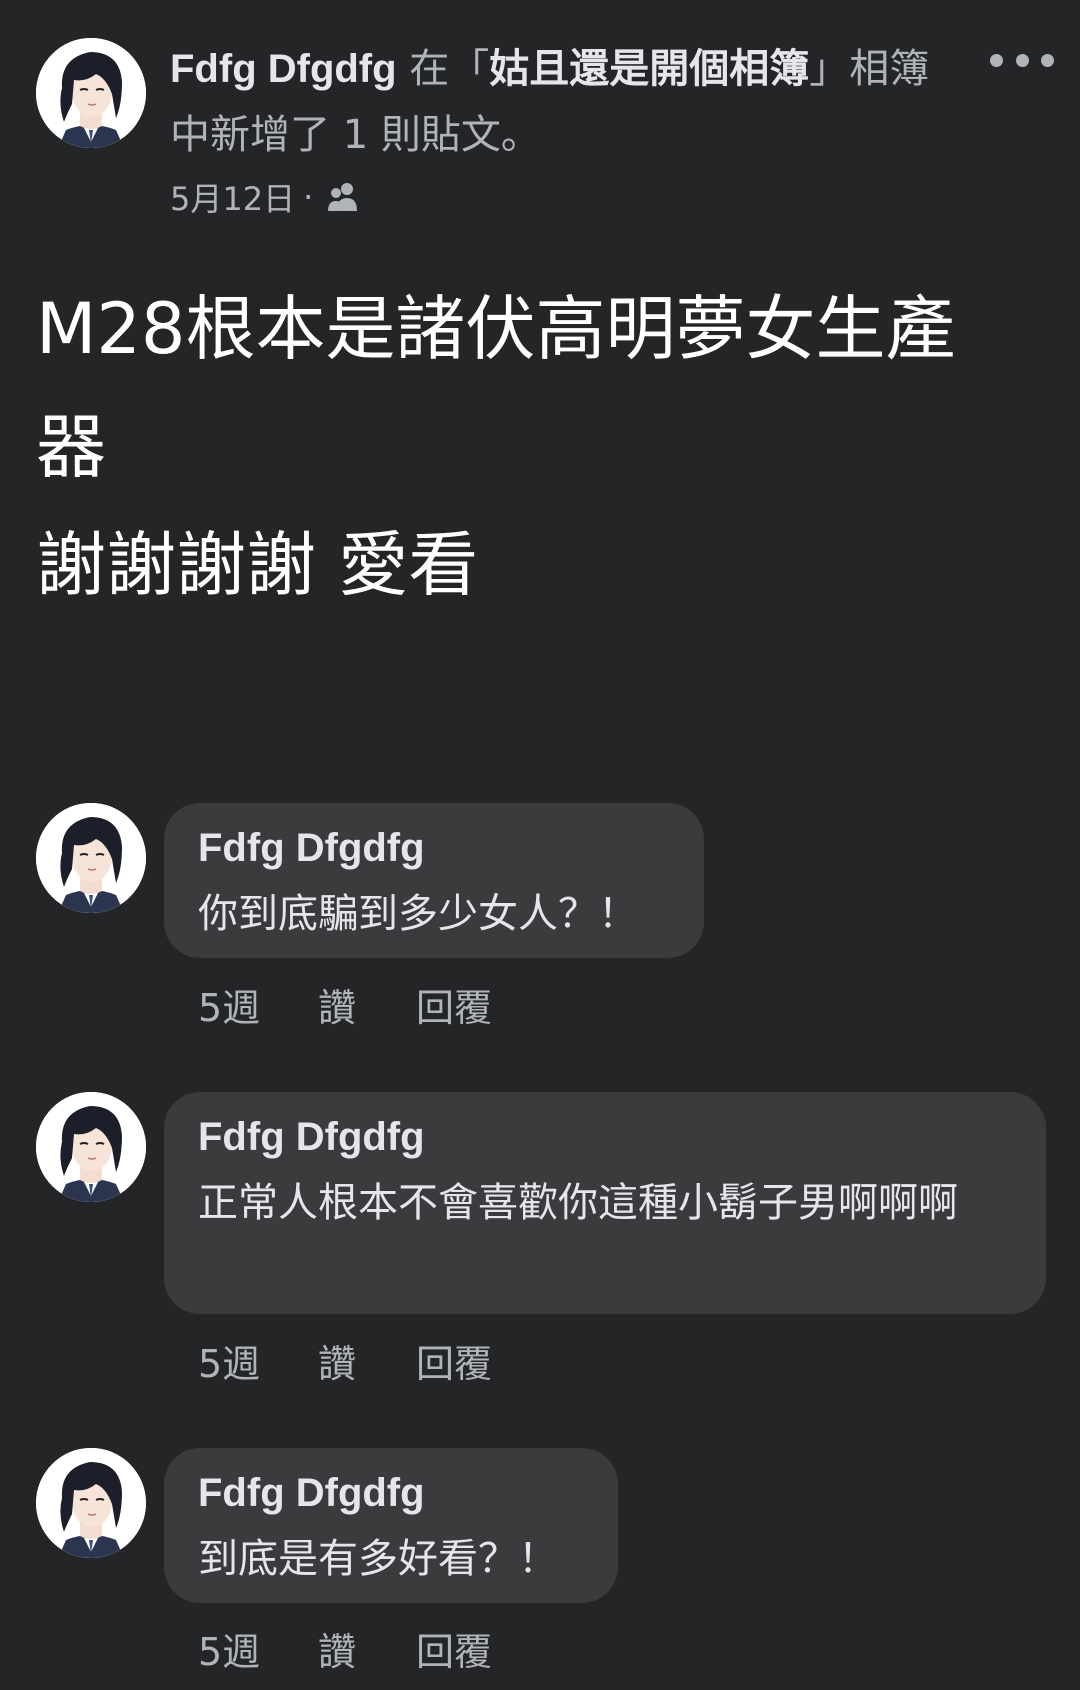  Describe the element at coordinates (565, 102) in the screenshot. I see `post-header: Fdfg Dfgdfg 在「姑且還是開個相簿」相簿中新增了 1 則貼文。` at that location.